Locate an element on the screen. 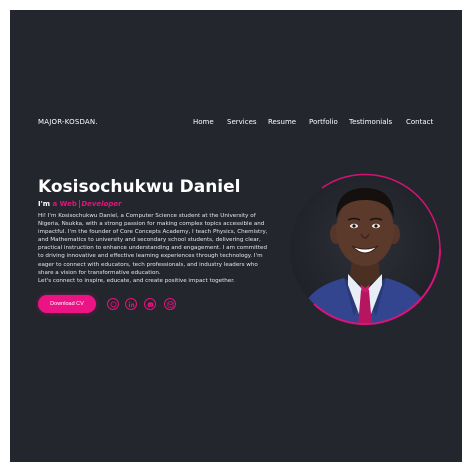 This screenshot has height=472, width=472. nav-item-home: Home is located at coordinates (203, 122).